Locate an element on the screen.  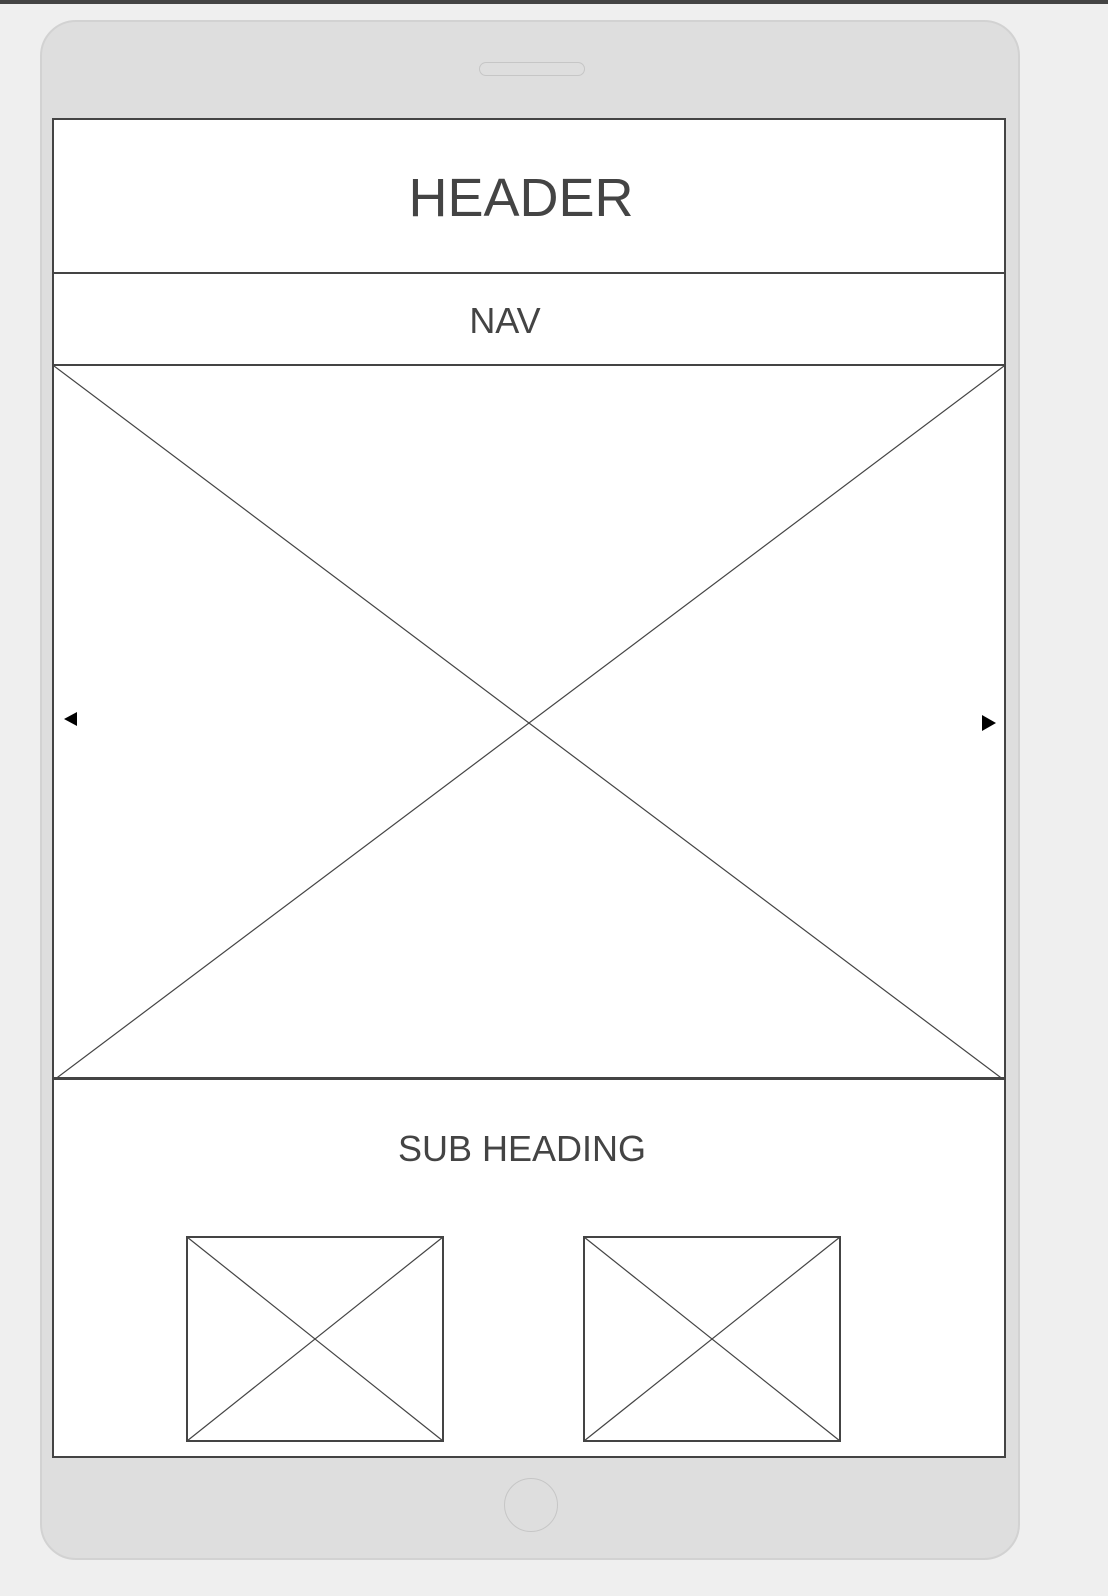
header-section: HEADER is located at coordinates (529, 197).